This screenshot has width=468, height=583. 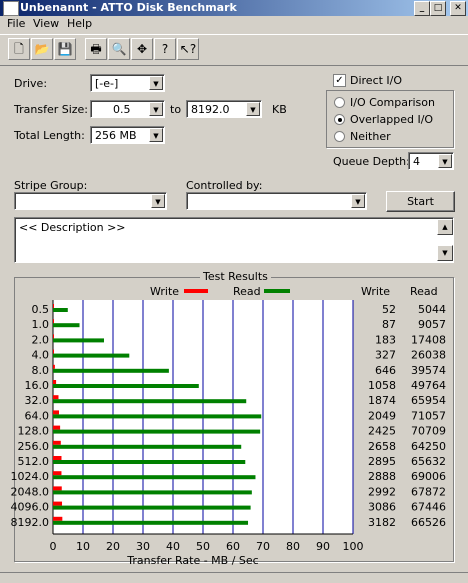 I want to click on x-tick-label: 20, so click(x=113, y=546).